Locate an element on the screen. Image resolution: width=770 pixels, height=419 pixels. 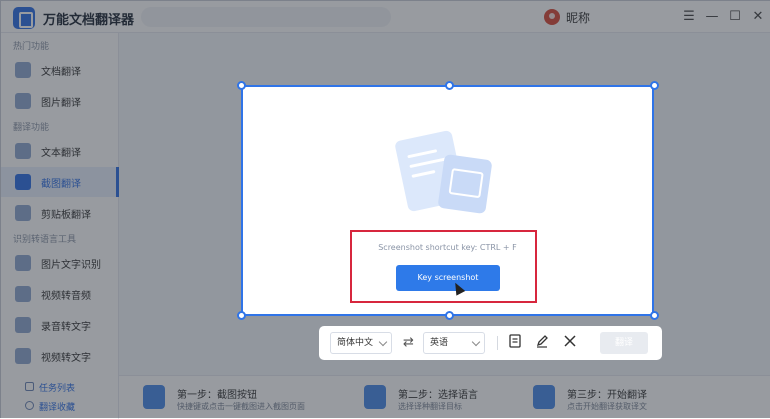
target-language-select: 英语 is located at coordinates (454, 343).